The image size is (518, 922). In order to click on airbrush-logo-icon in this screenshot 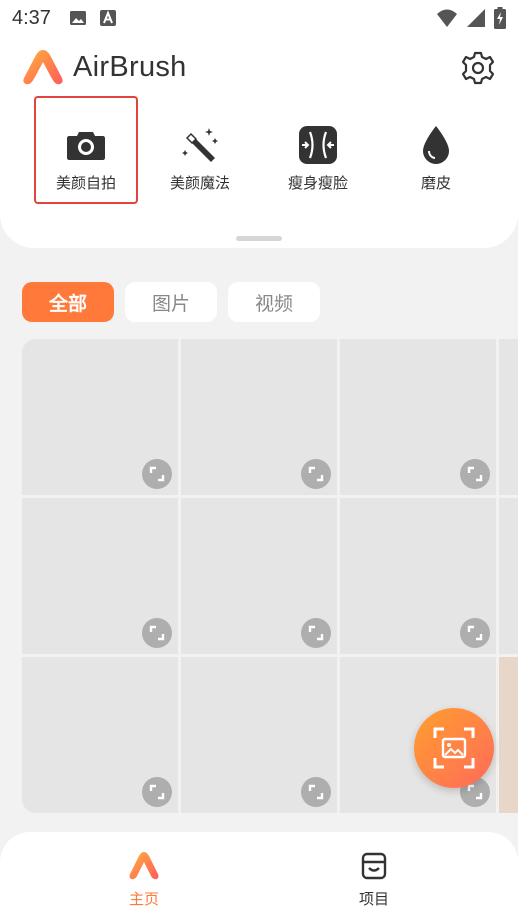, I will do `click(43, 67)`.